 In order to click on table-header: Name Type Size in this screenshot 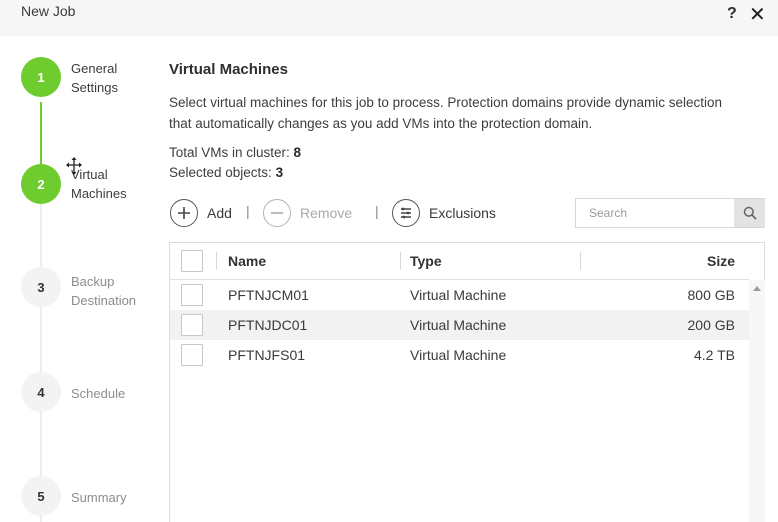, I will do `click(459, 261)`.